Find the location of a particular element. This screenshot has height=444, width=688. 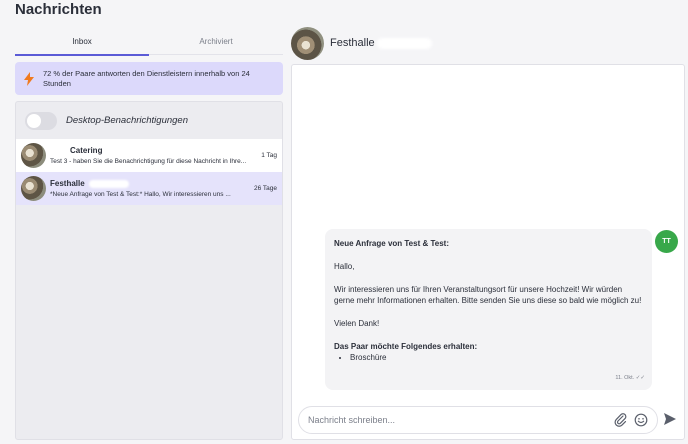

message-request-list: Broschüre is located at coordinates (493, 357).